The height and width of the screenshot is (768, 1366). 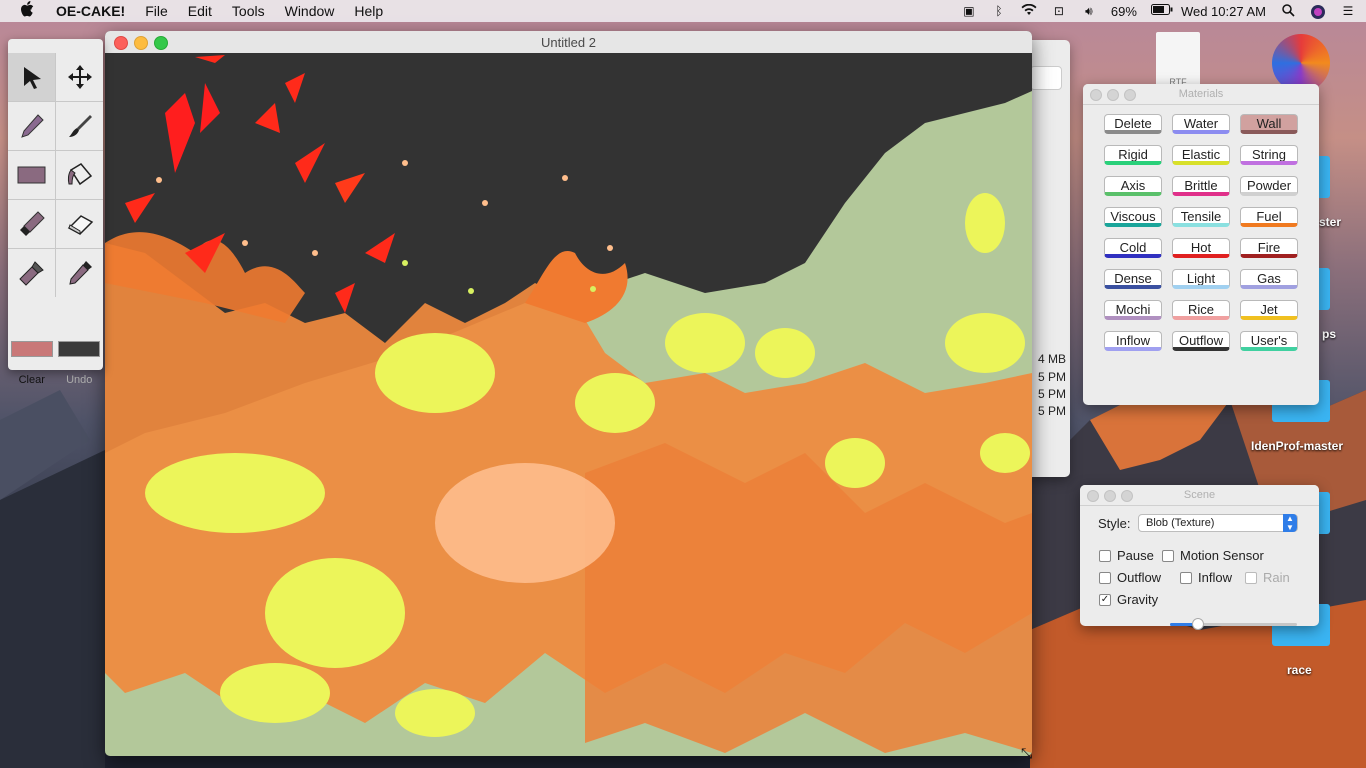 I want to click on menu-edit: Edit, so click(x=200, y=11).